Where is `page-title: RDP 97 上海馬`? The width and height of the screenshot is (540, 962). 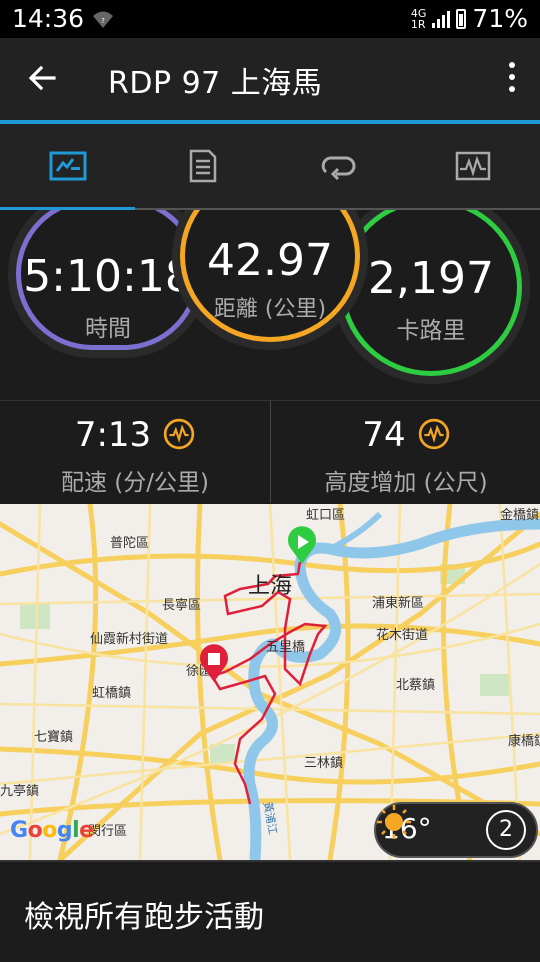 page-title: RDP 97 上海馬 is located at coordinates (215, 83).